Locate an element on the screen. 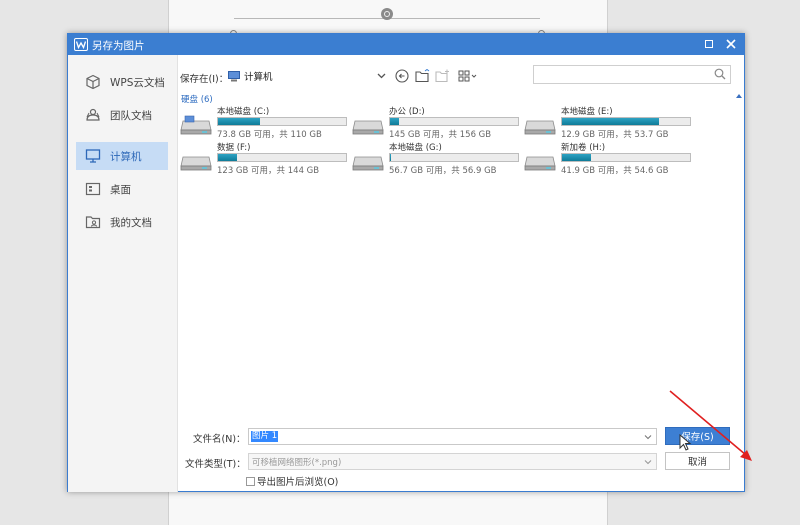 The height and width of the screenshot is (525, 800). folder-up-icon is located at coordinates (421, 76).